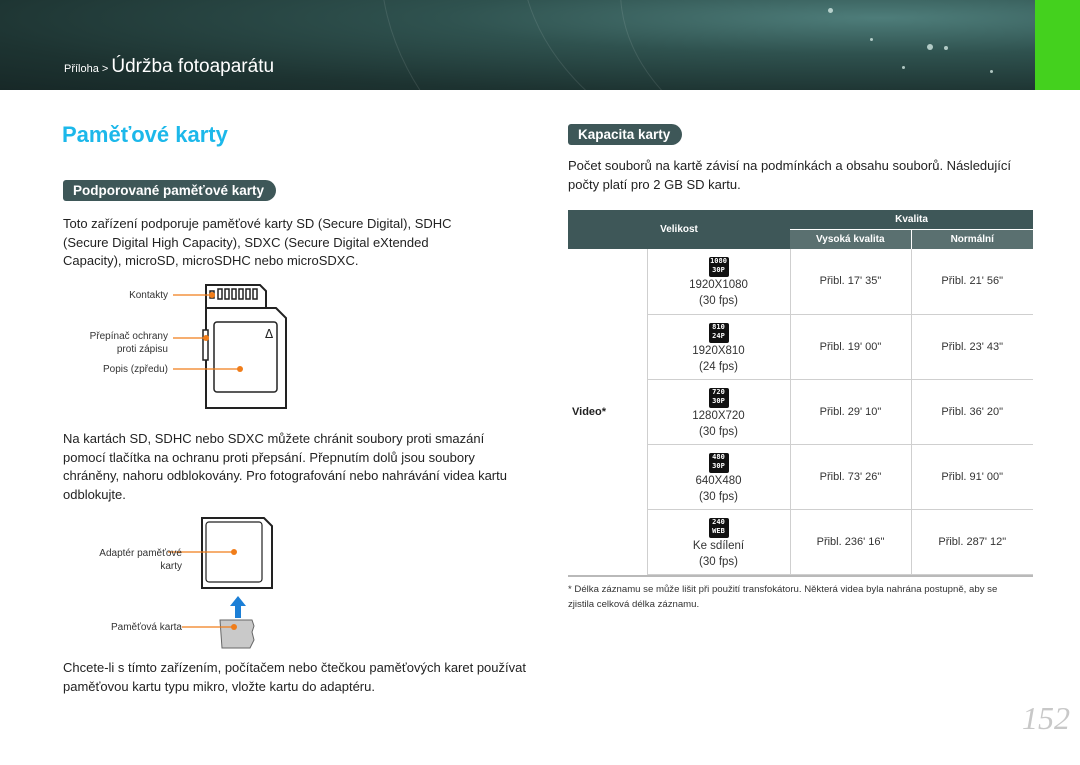 This screenshot has width=1080, height=765. What do you see at coordinates (800, 576) in the screenshot?
I see `table-bottom-rule` at bounding box center [800, 576].